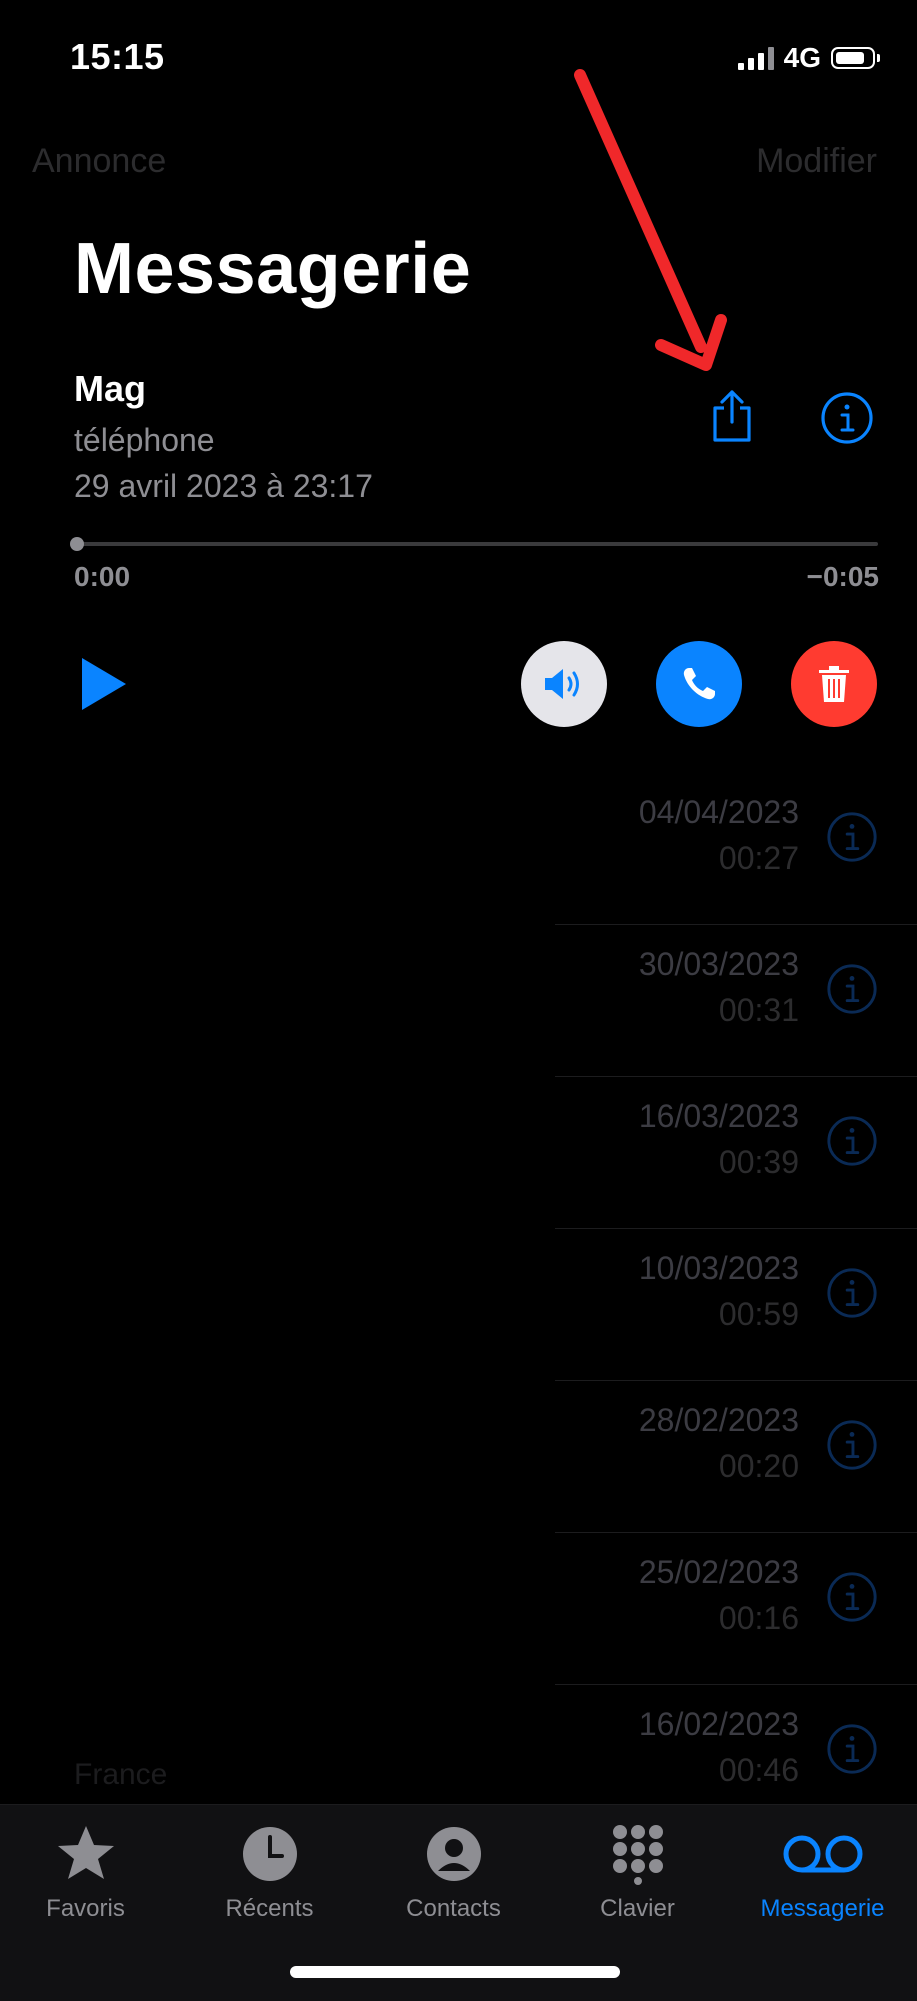 The width and height of the screenshot is (917, 2001). I want to click on tab-recents: Récents, so click(269, 1873).